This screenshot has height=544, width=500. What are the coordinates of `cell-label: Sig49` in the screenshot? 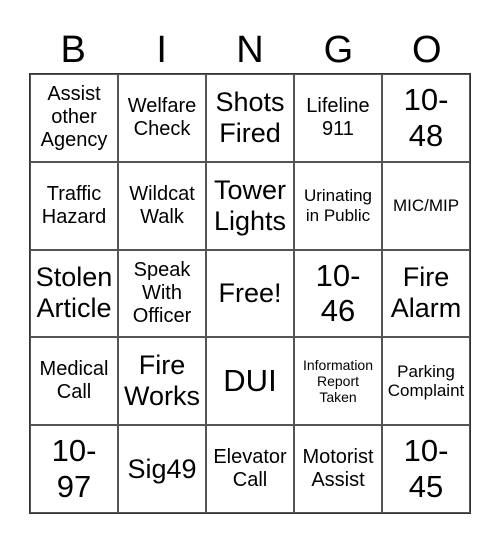 It's located at (162, 468).